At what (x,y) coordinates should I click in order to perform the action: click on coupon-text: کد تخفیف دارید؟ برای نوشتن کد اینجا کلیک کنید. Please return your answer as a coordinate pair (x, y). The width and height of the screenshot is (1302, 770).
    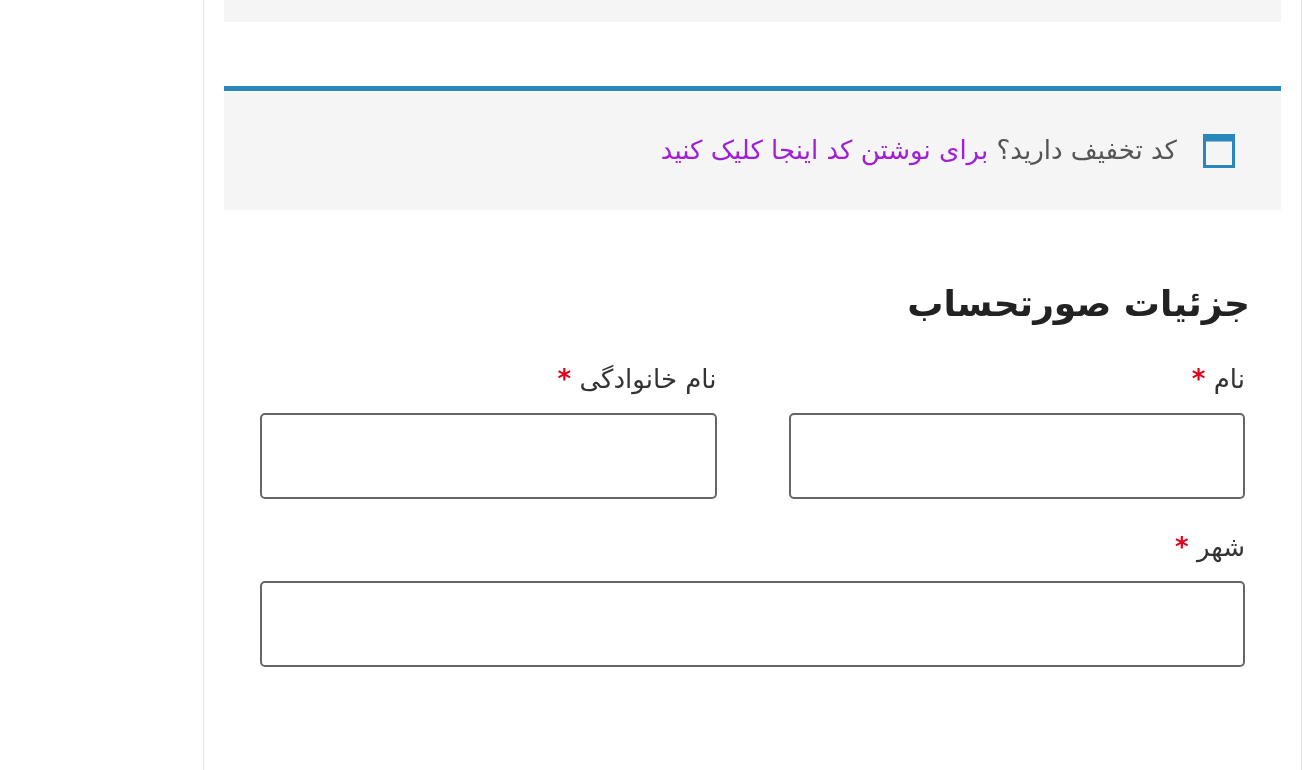
    Looking at the image, I should click on (918, 151).